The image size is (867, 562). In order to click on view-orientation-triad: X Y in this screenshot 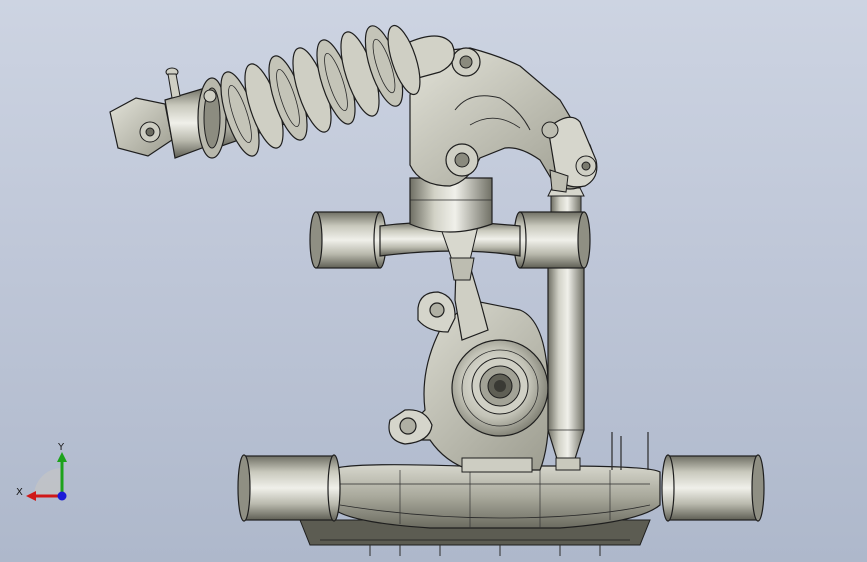, I will do `click(44, 475)`.